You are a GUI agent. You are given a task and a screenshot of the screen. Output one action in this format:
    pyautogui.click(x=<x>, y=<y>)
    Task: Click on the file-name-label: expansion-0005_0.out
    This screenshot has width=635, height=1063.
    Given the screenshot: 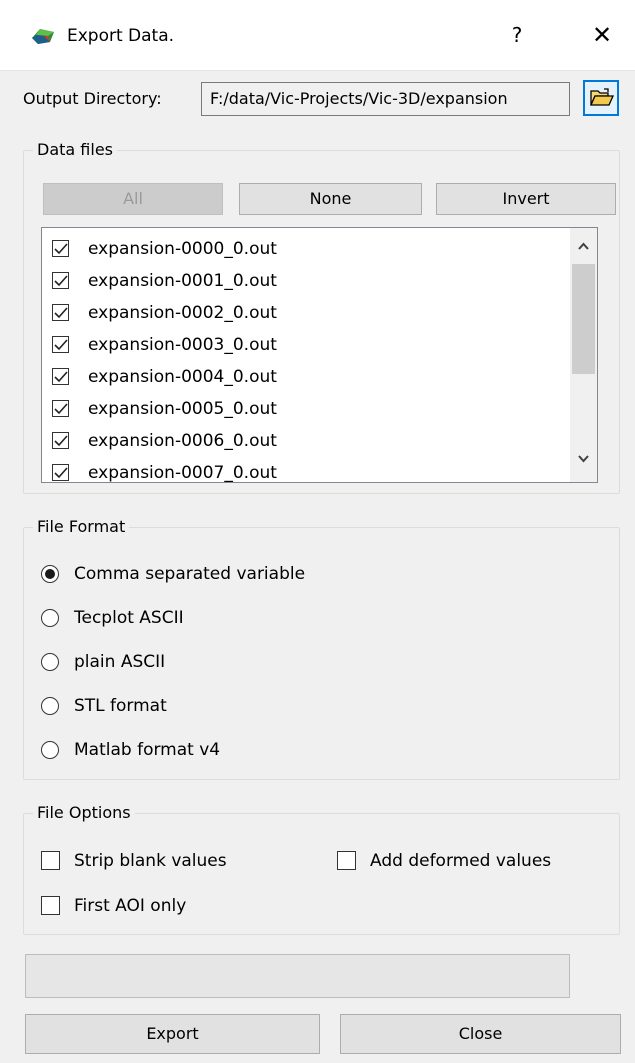 What is the action you would take?
    pyautogui.click(x=182, y=409)
    